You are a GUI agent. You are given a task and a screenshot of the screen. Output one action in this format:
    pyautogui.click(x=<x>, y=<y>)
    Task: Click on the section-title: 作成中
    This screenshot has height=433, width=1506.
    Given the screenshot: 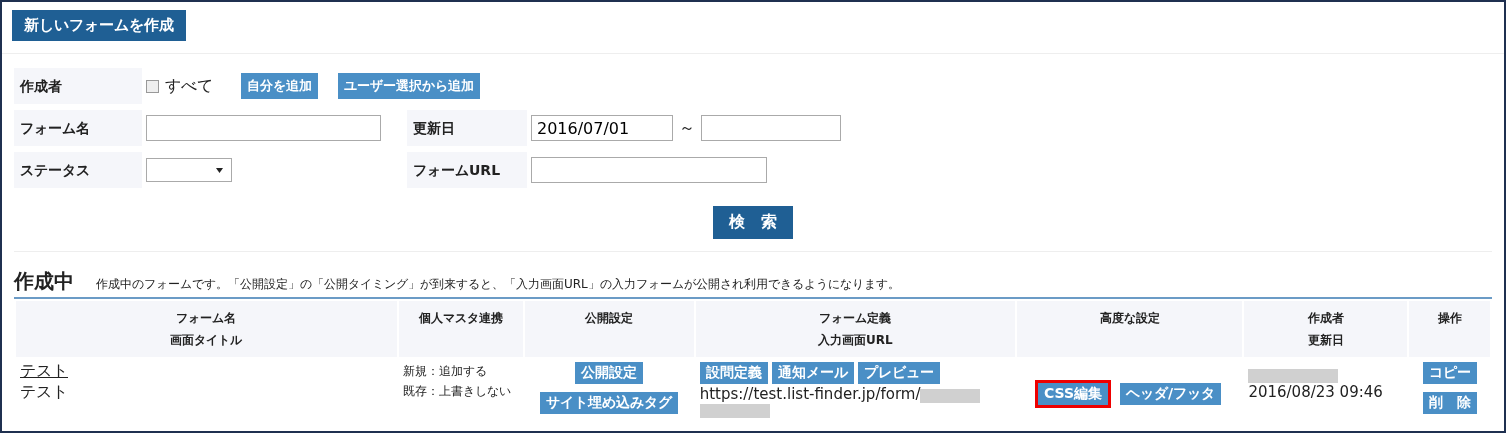 What is the action you would take?
    pyautogui.click(x=44, y=281)
    